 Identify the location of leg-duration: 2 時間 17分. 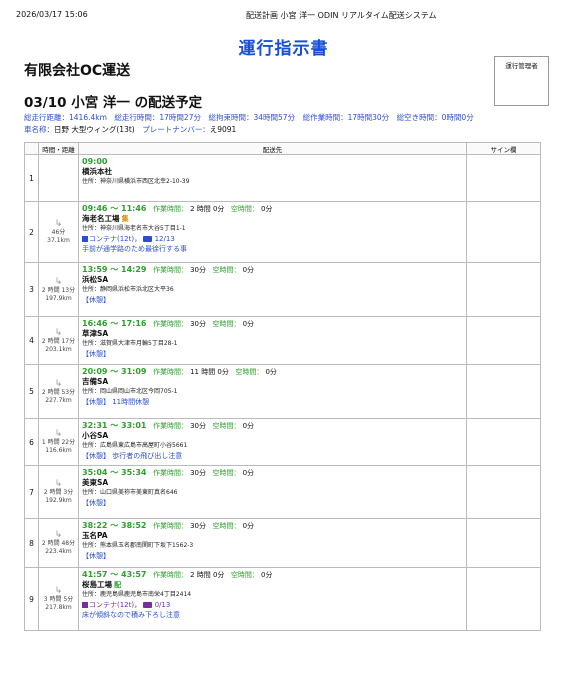
(58, 341).